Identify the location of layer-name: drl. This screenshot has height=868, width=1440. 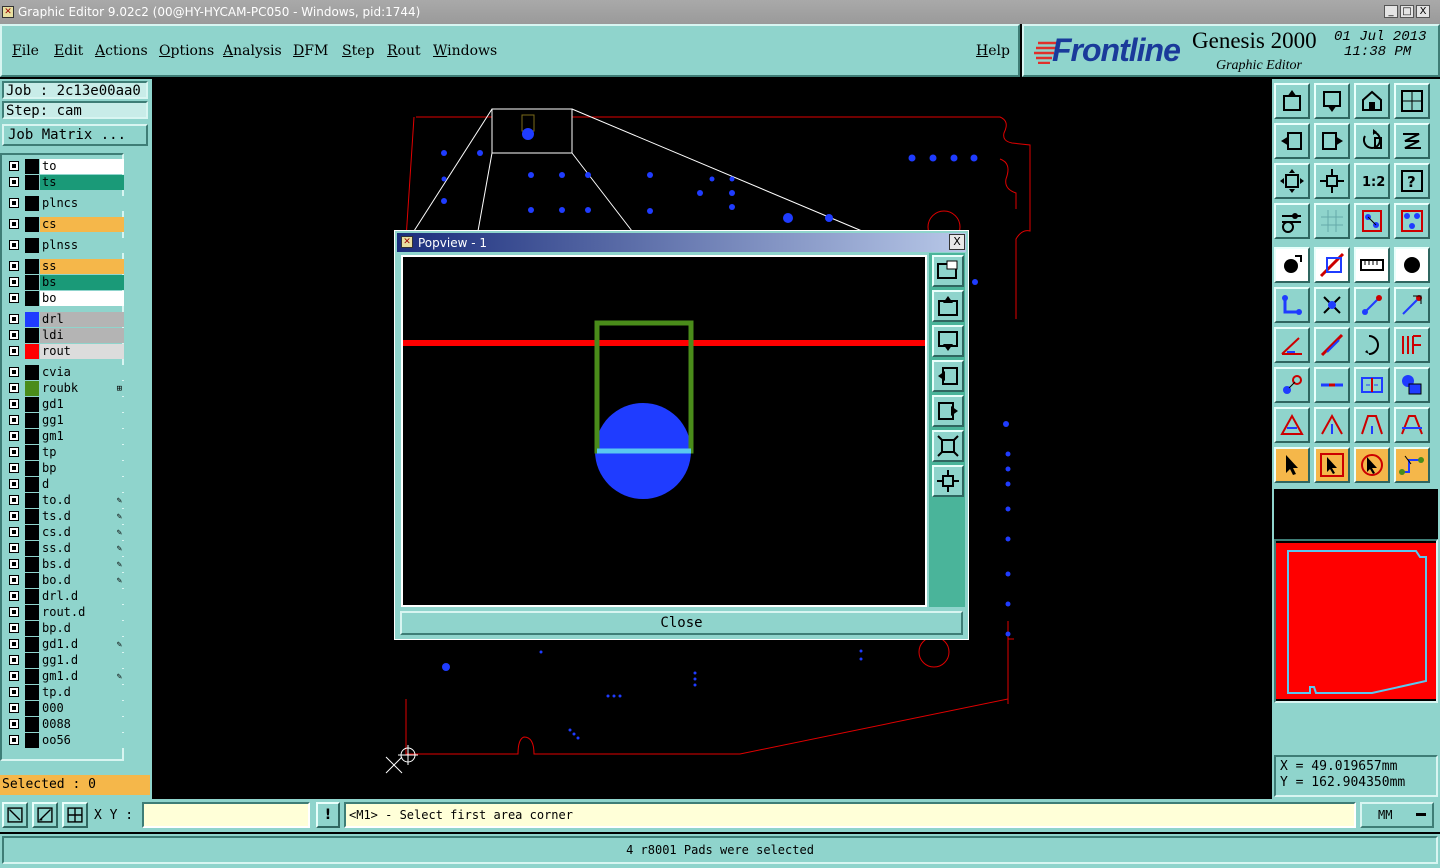
(82, 319).